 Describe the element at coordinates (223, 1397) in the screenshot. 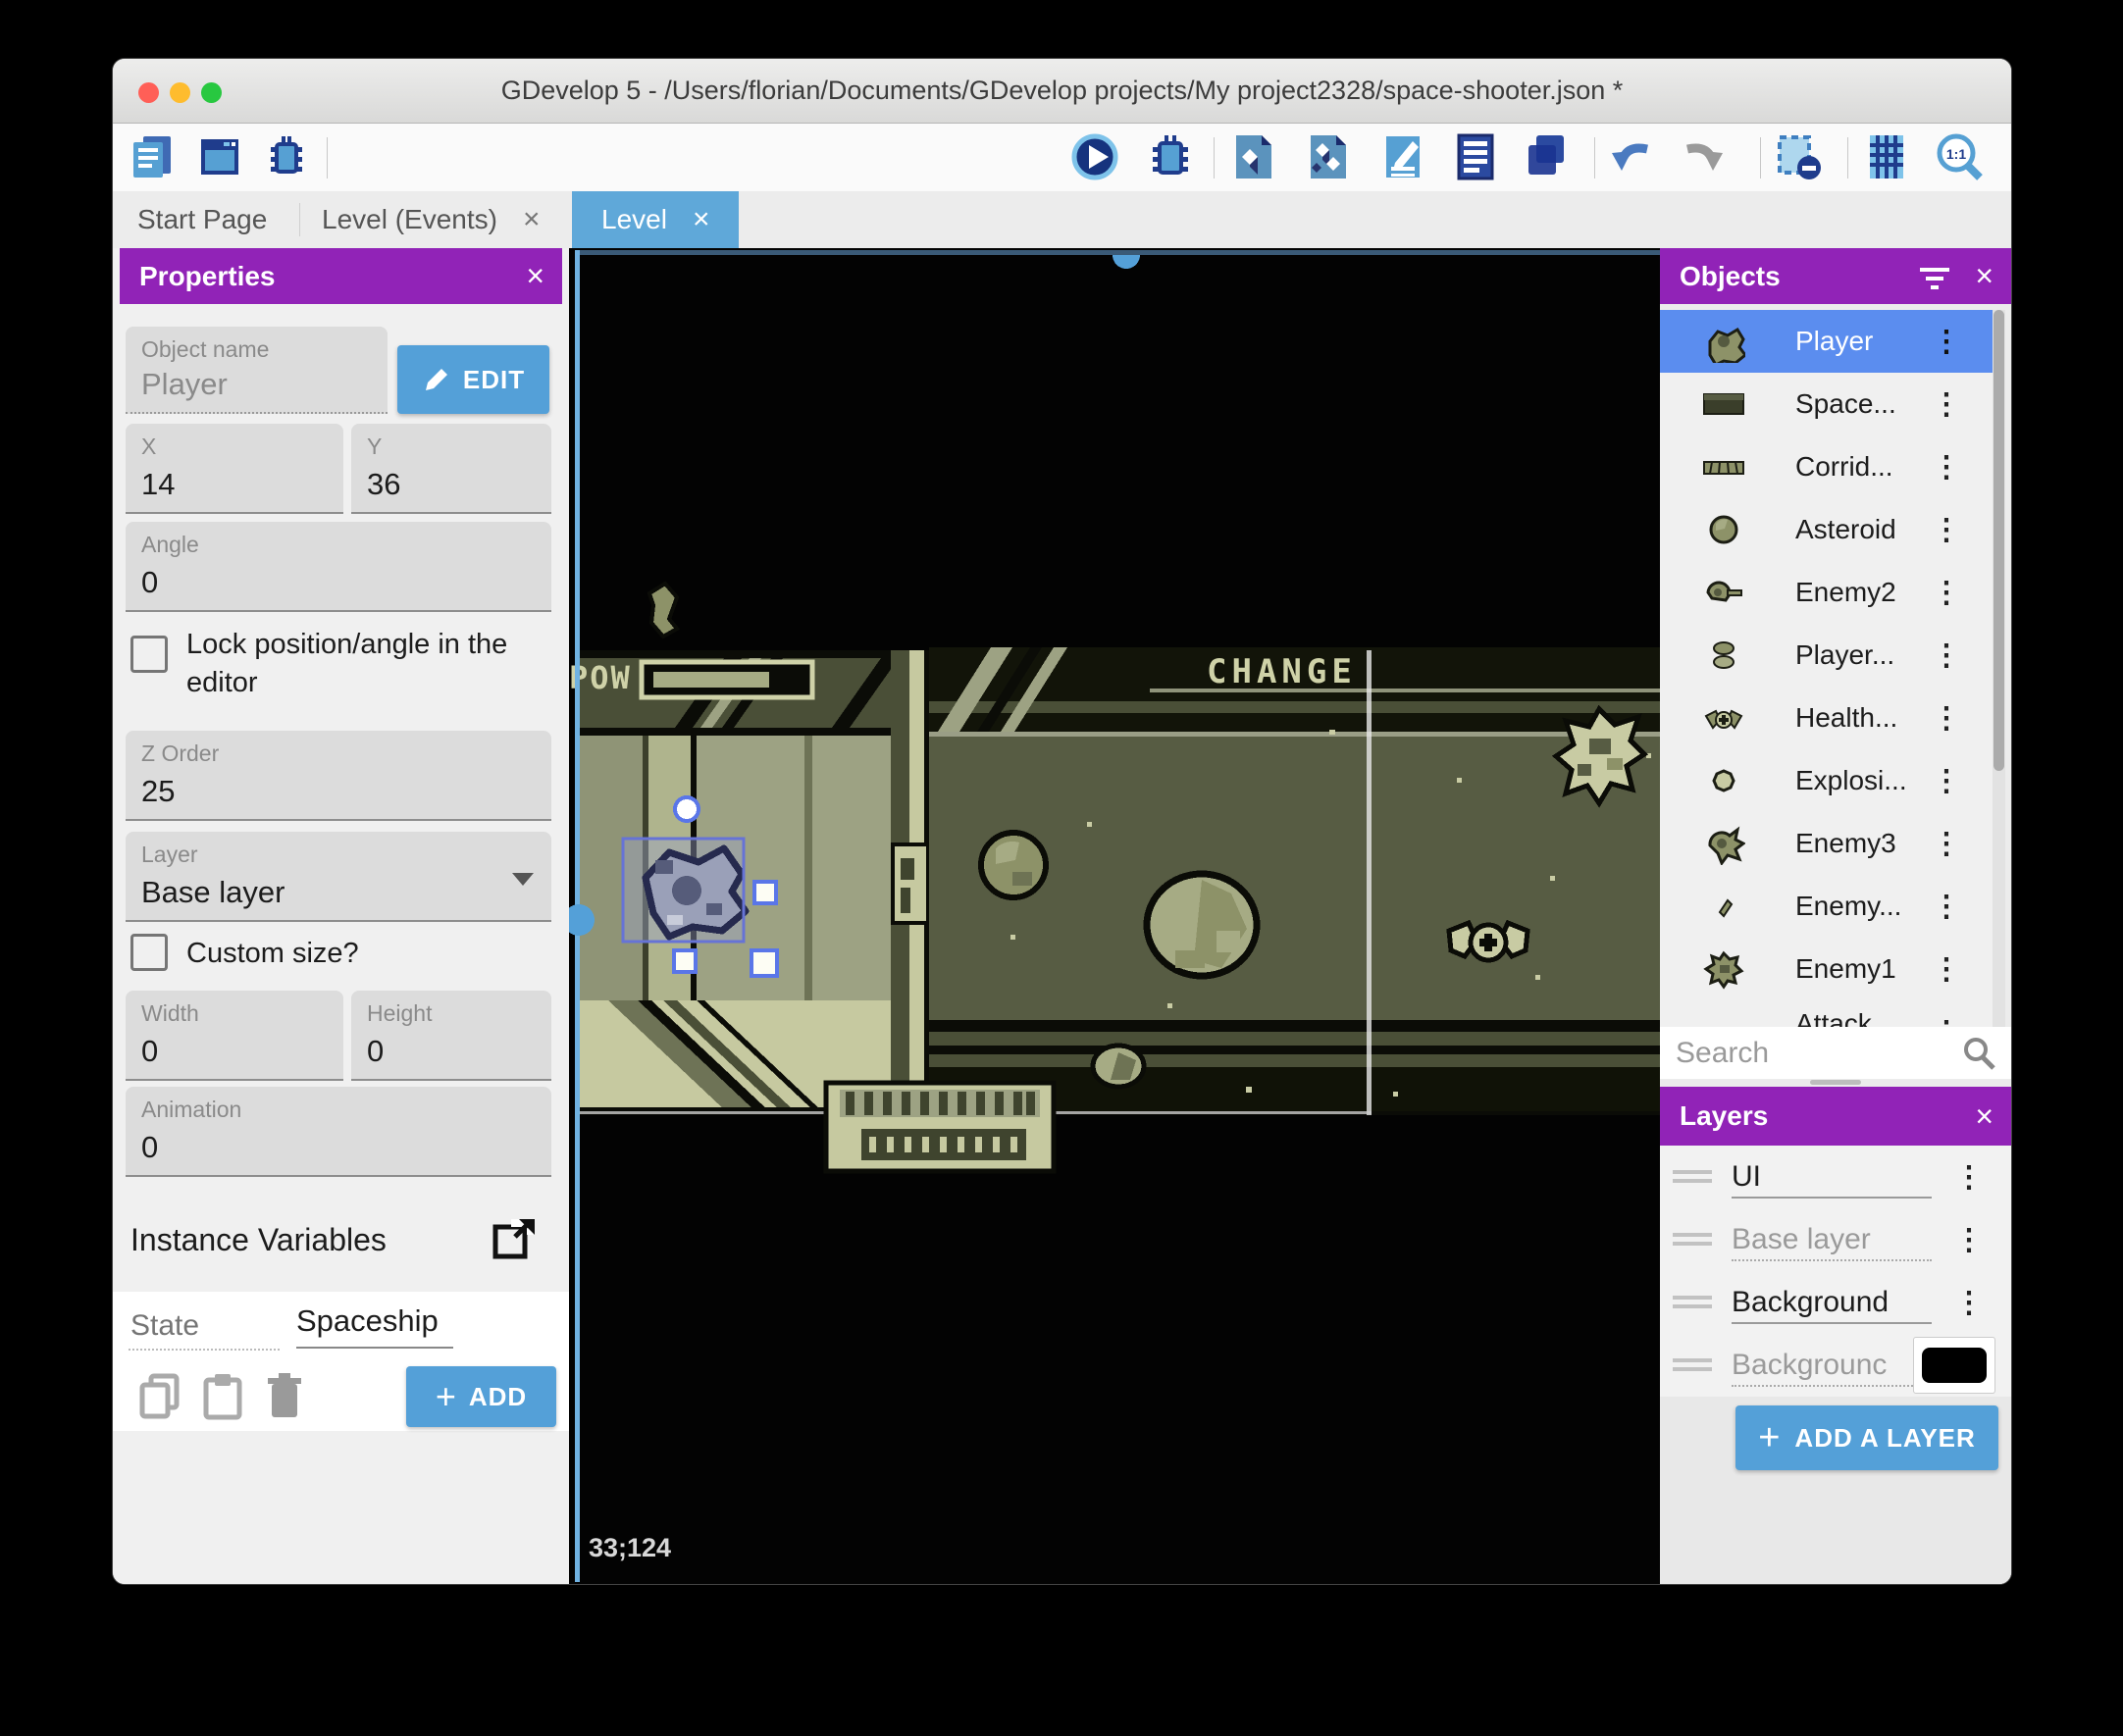

I see `paste-icon` at that location.